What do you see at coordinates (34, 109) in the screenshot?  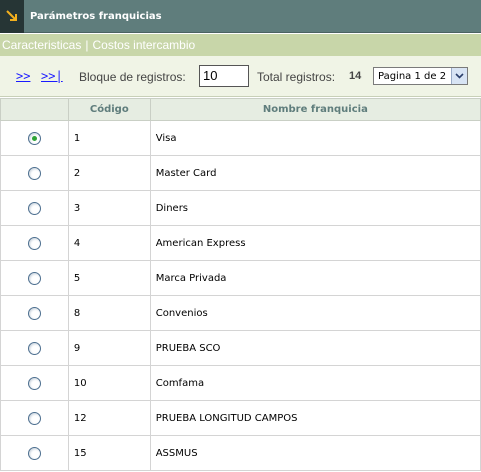 I see `column-header-select` at bounding box center [34, 109].